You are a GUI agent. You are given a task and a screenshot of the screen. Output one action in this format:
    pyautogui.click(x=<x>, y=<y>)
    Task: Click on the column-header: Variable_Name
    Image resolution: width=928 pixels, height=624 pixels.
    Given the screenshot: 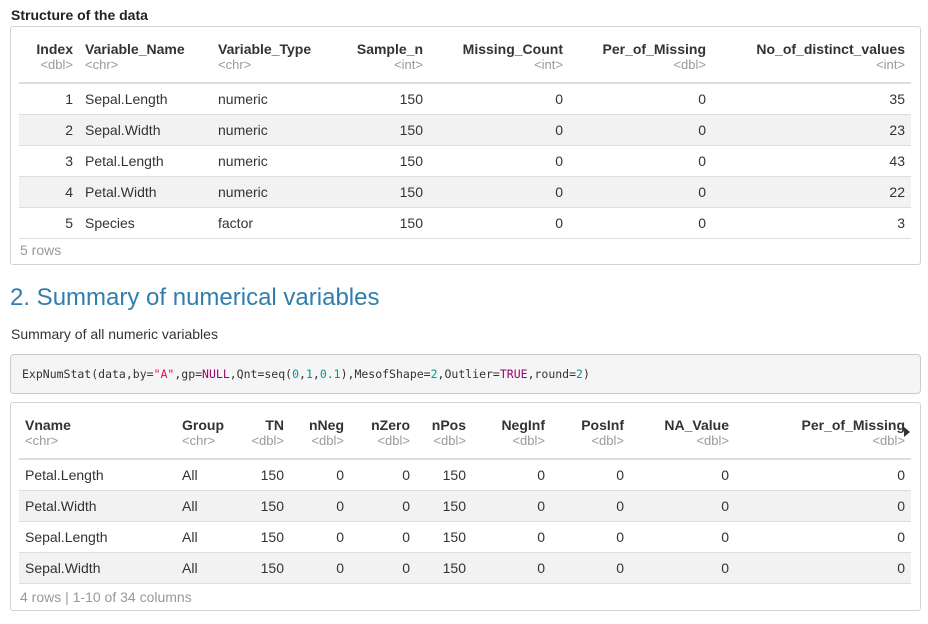 What is the action you would take?
    pyautogui.click(x=135, y=49)
    